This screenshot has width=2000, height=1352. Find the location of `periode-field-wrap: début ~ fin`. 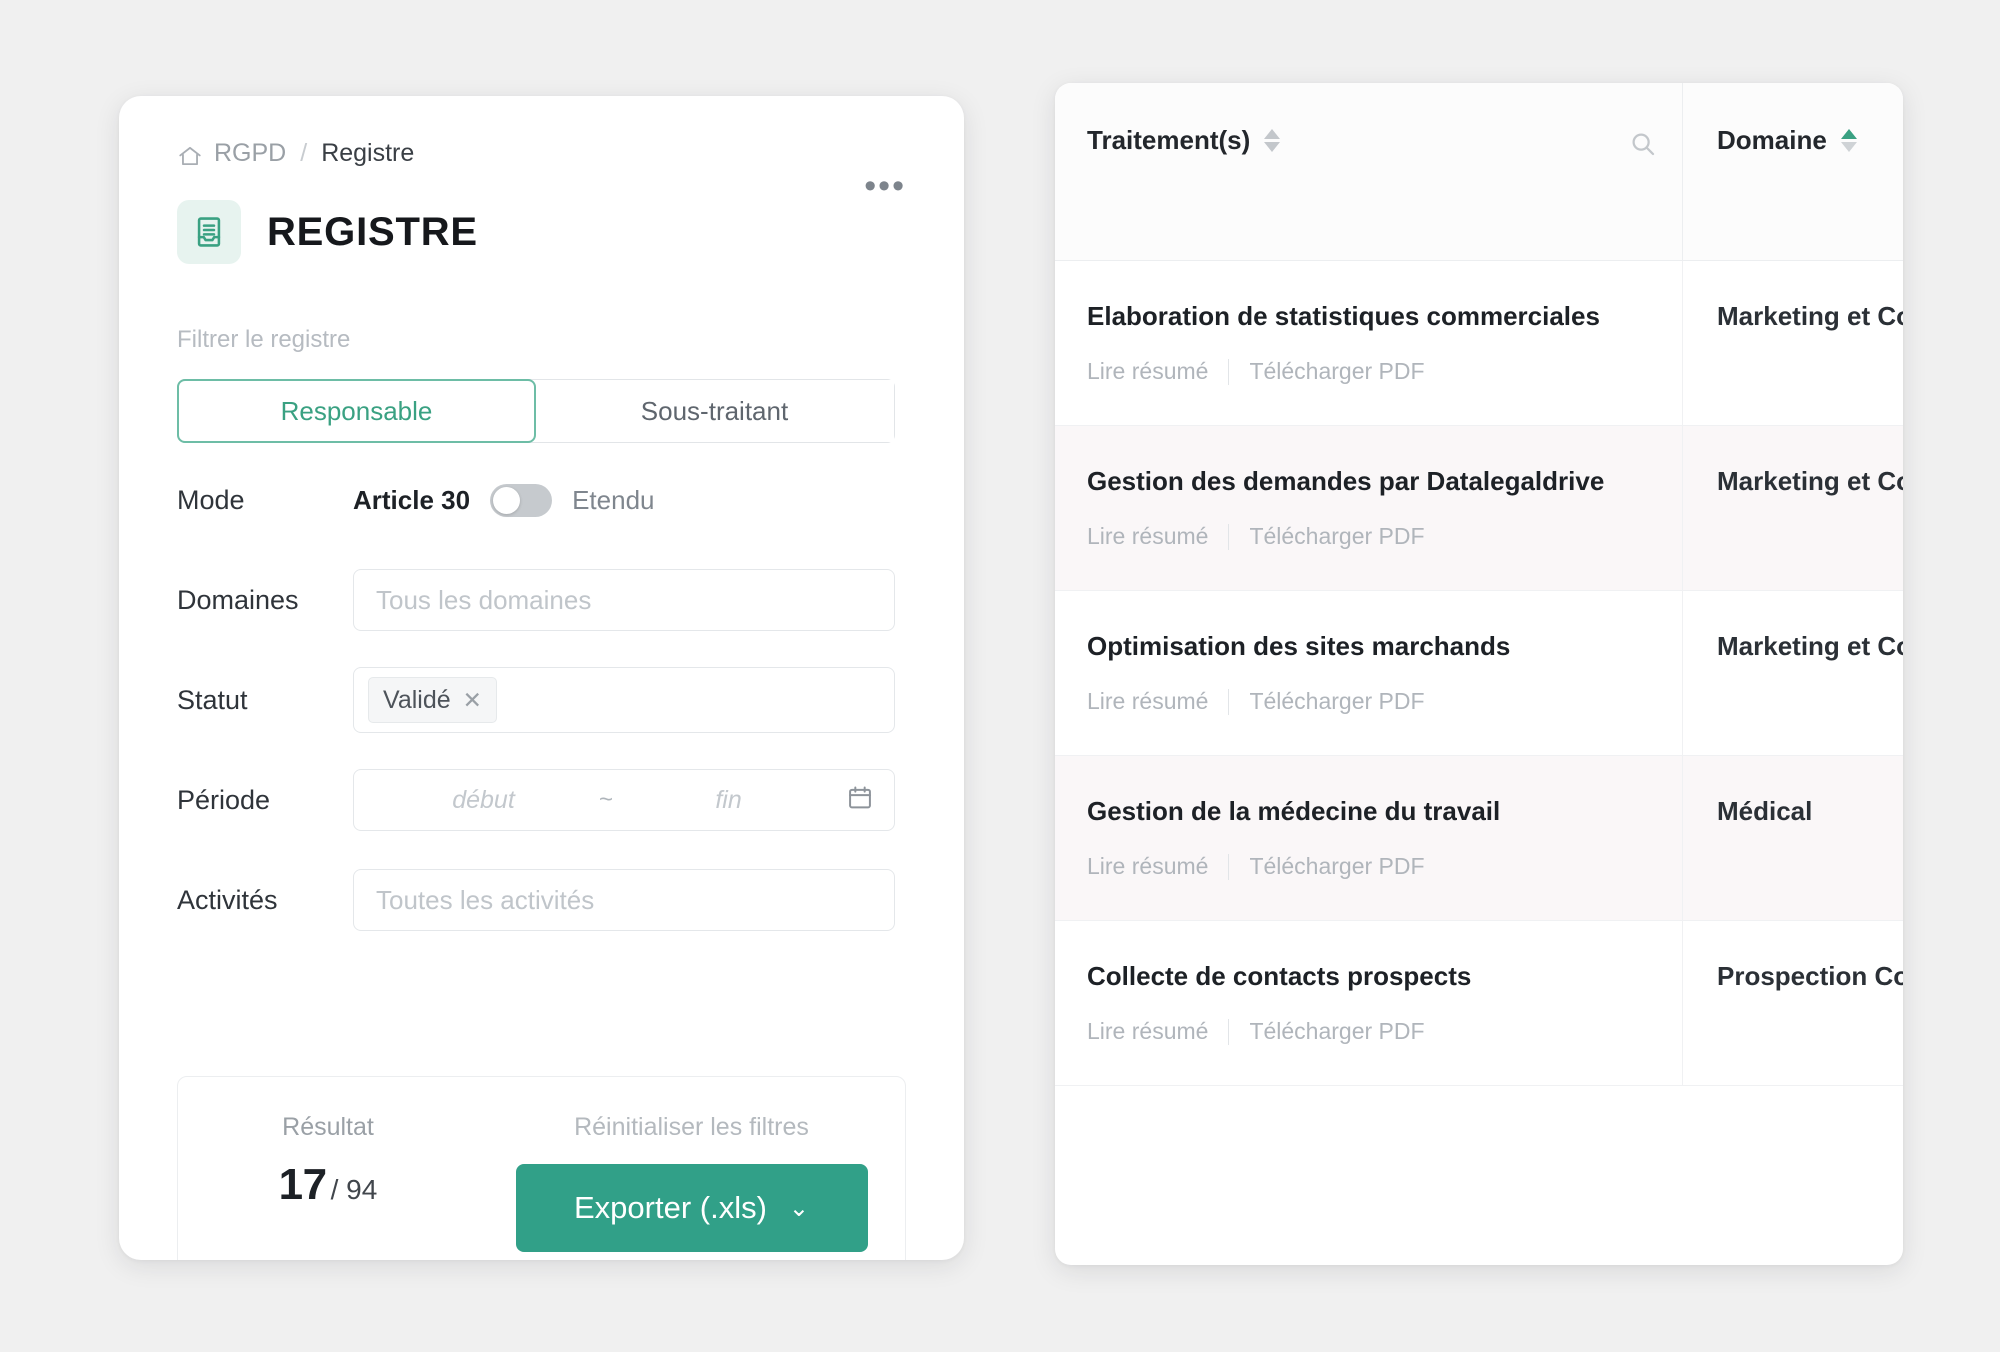

periode-field-wrap: début ~ fin is located at coordinates (624, 800).